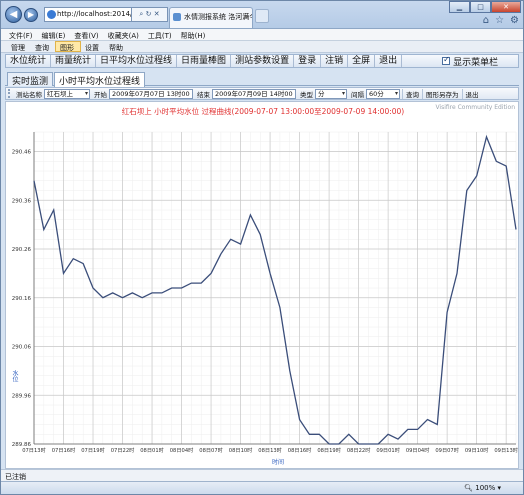 The width and height of the screenshot is (524, 495). I want to click on daily-rain-bar-button: 日雨量棒图, so click(204, 61).